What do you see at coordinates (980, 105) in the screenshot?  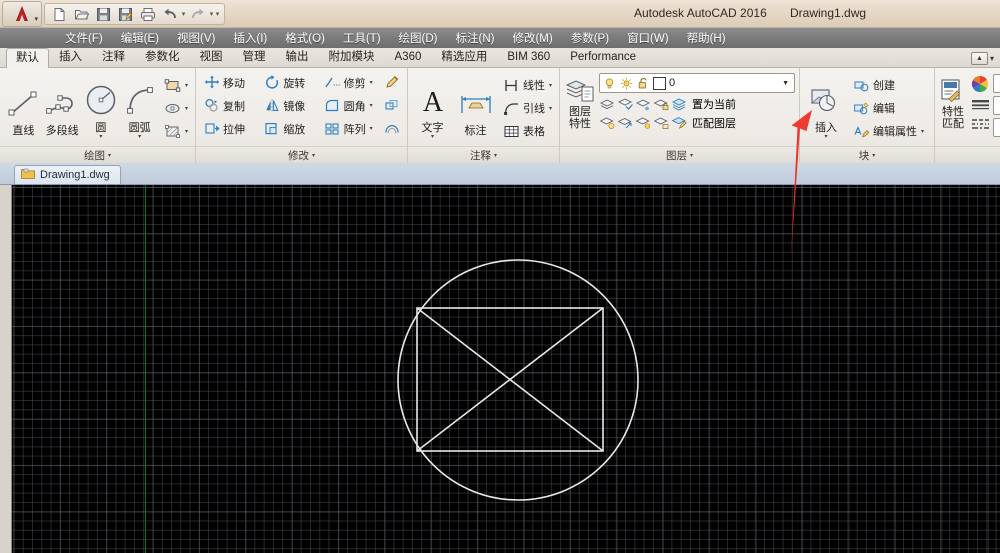 I see `lineweight-icon` at bounding box center [980, 105].